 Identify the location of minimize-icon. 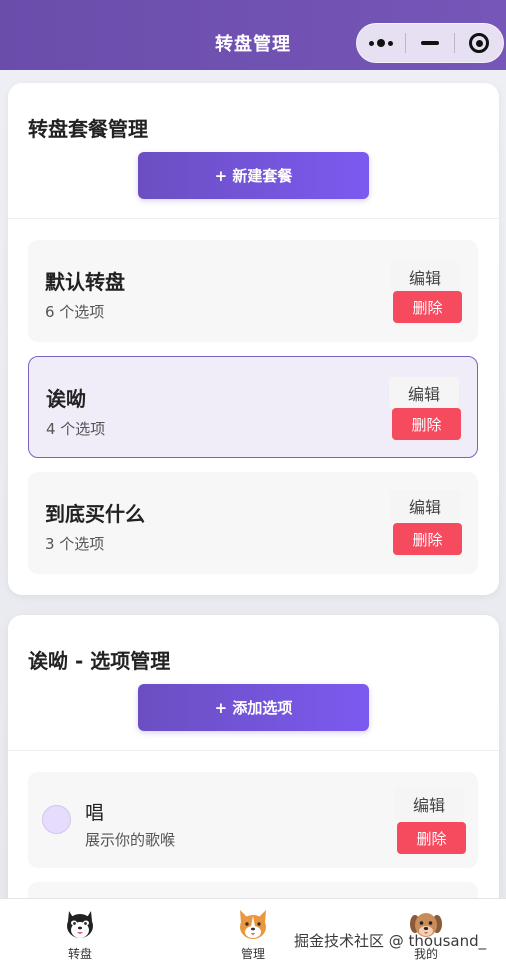
(430, 43).